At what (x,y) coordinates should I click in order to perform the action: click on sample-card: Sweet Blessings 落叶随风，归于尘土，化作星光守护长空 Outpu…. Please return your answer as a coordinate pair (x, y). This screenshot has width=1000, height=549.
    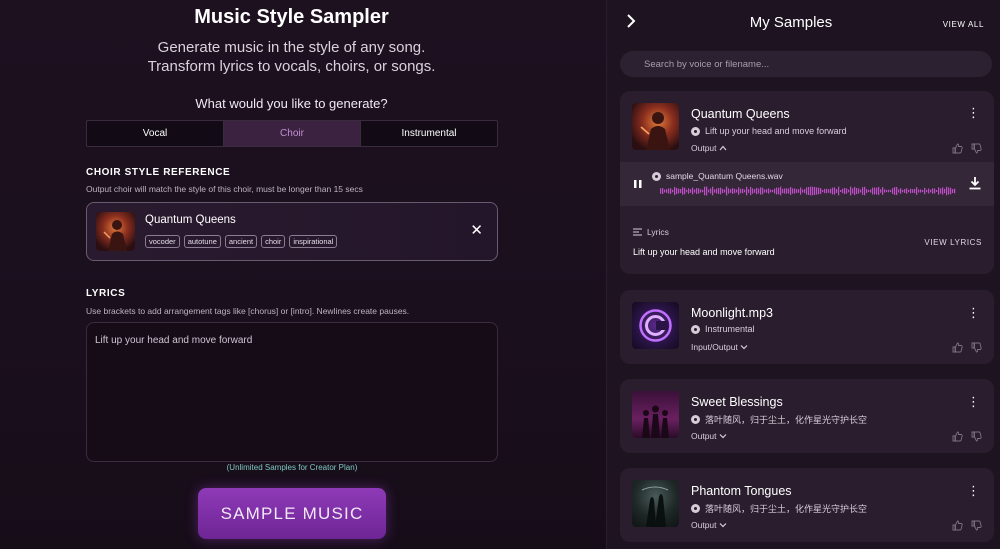
    Looking at the image, I should click on (807, 416).